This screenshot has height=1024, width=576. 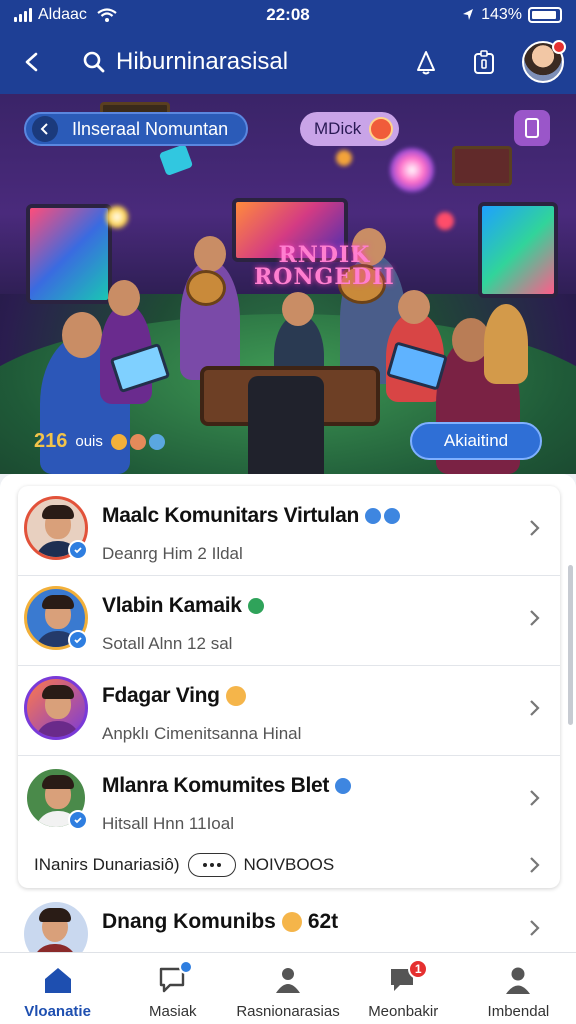 I want to click on notifications-icon: 1, so click(x=407, y=978).